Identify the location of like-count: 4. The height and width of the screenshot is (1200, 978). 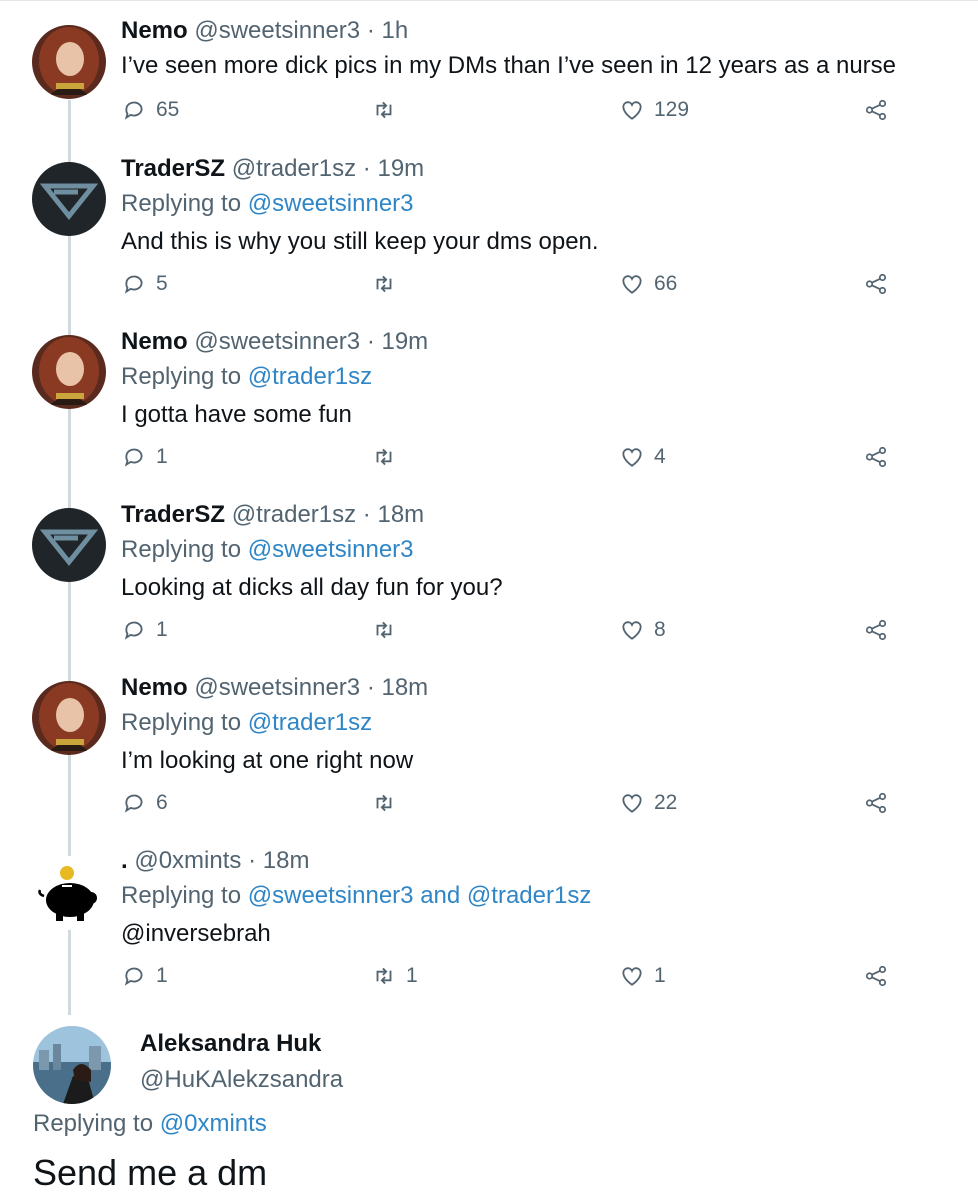
(660, 456).